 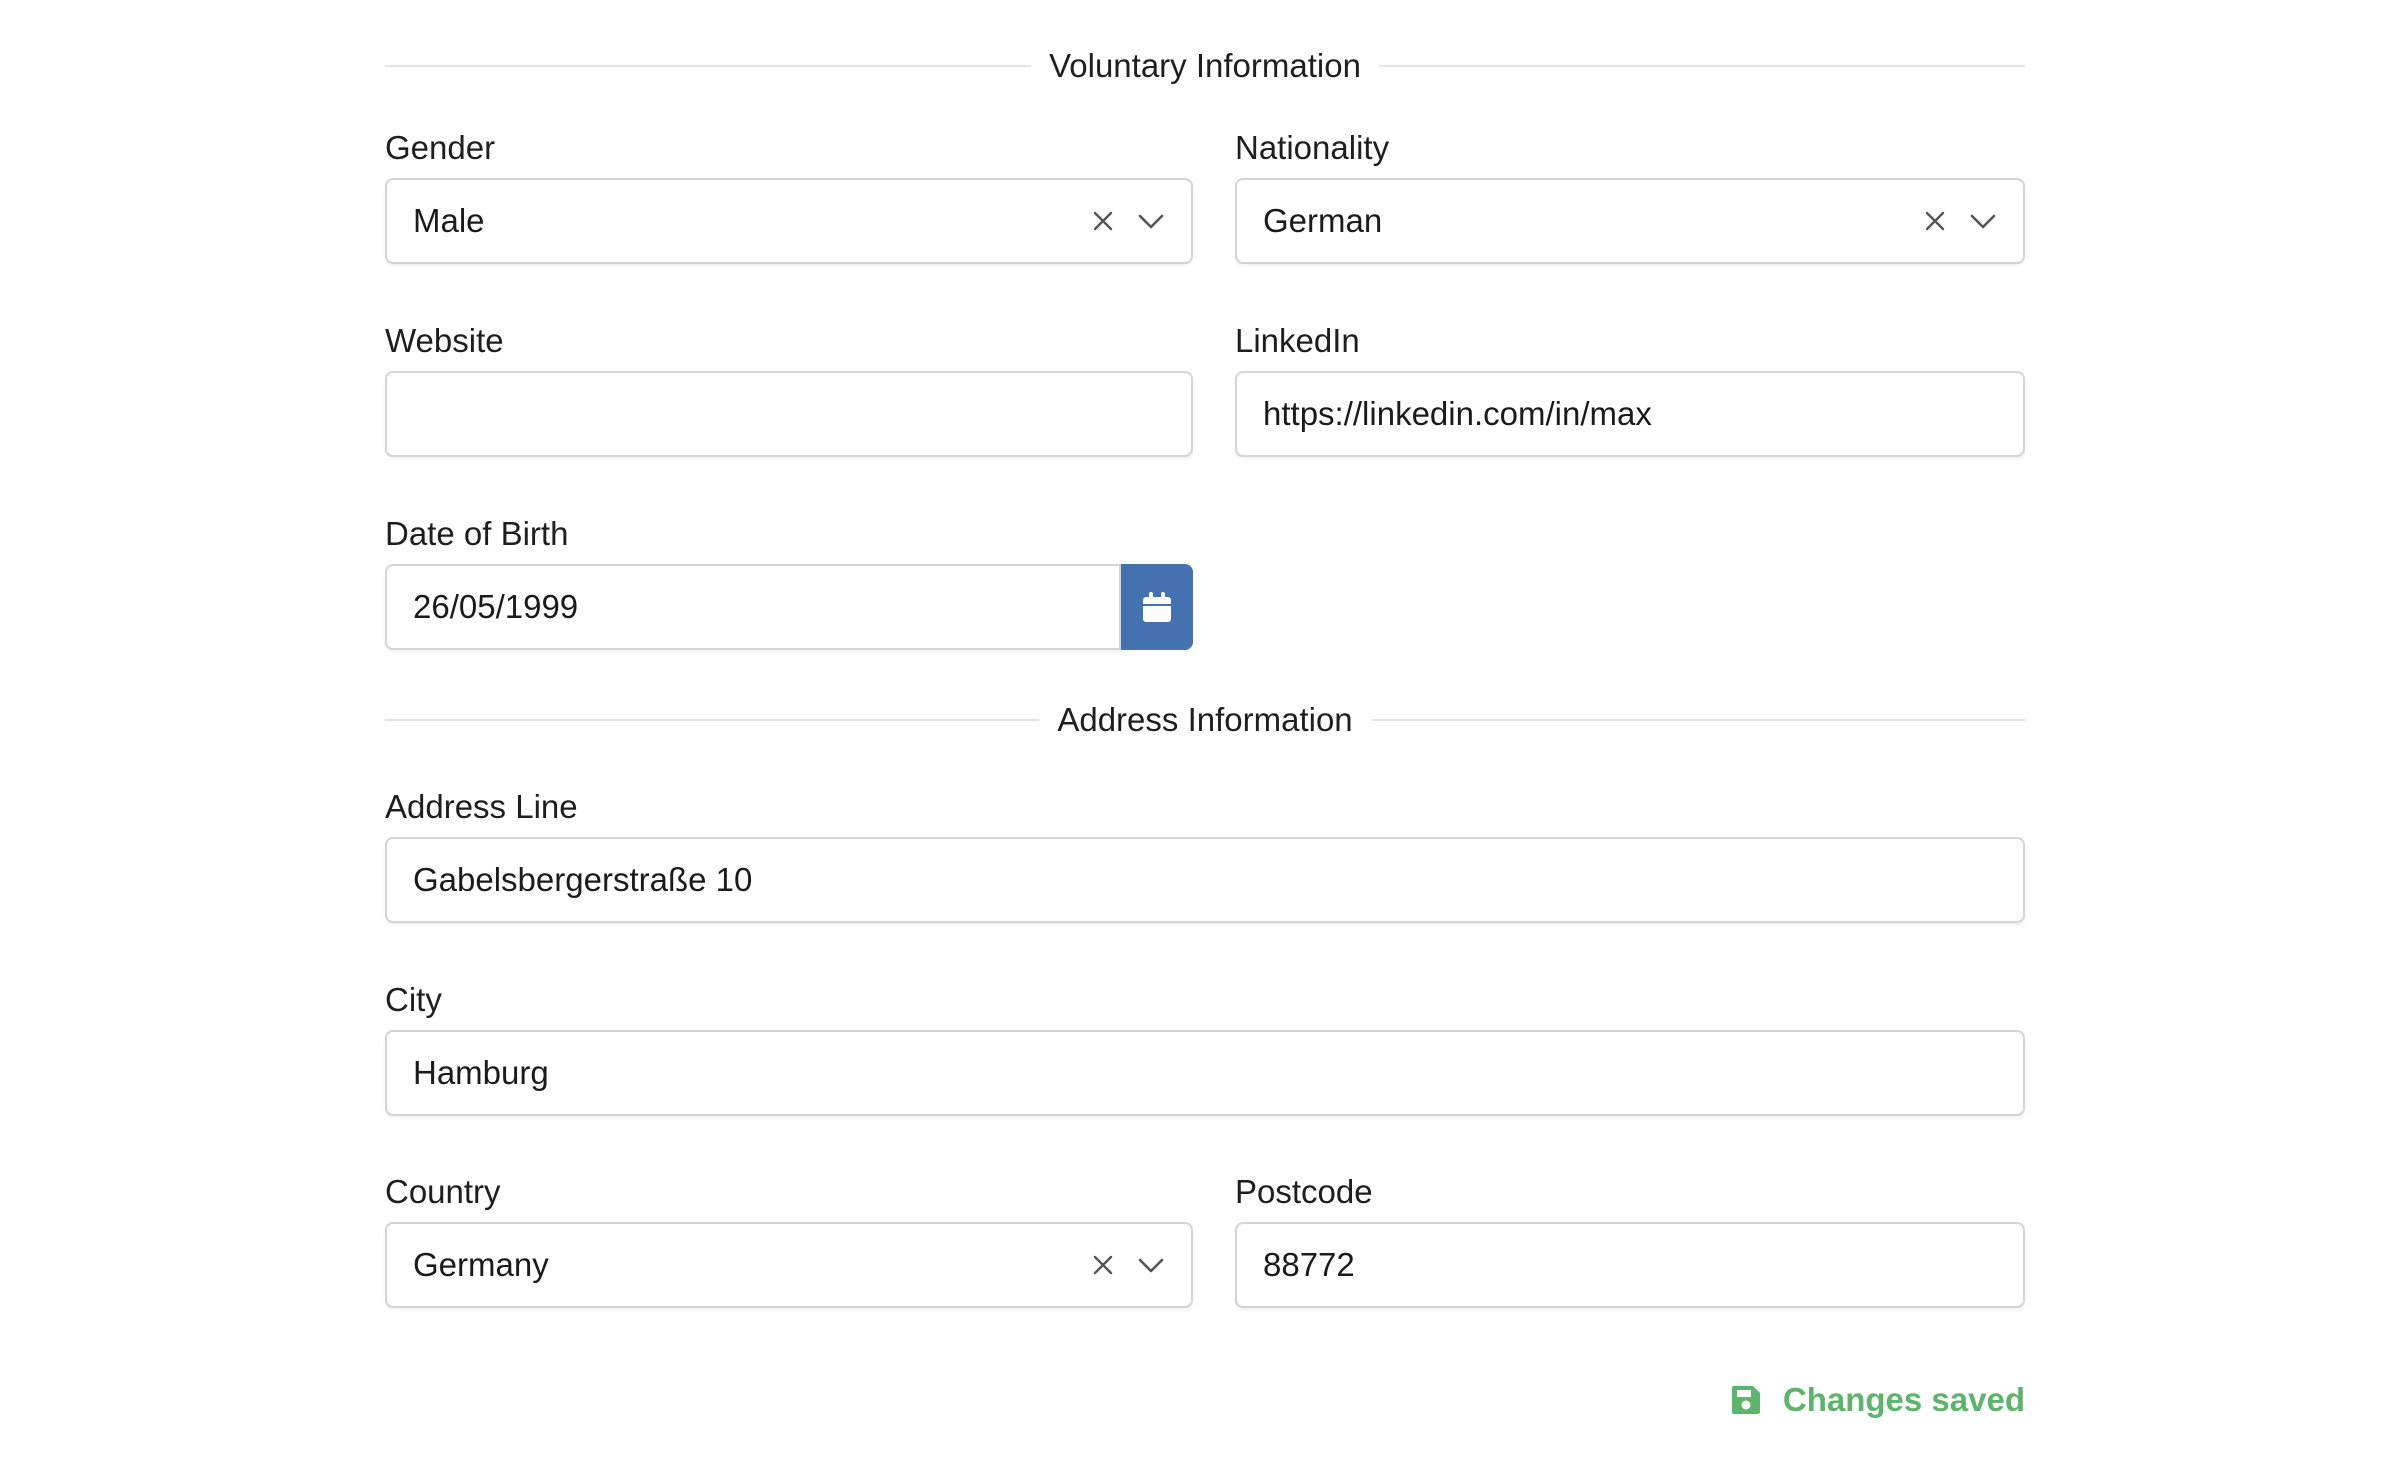 I want to click on address-section-title: Address Information, so click(x=1205, y=719).